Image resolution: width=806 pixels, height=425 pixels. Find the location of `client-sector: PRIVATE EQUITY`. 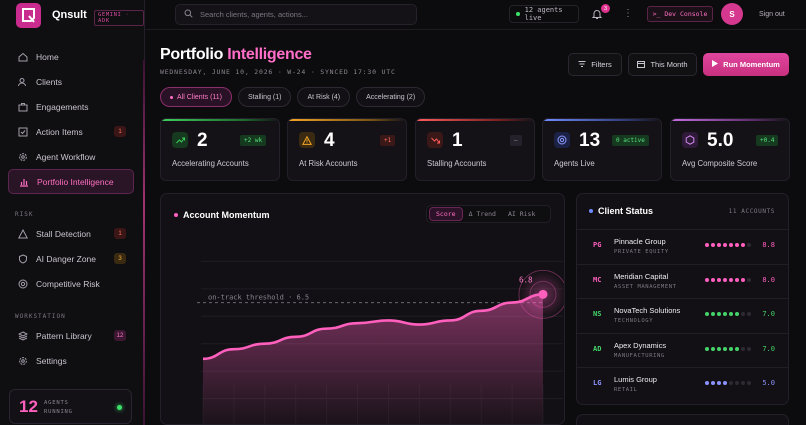

client-sector: PRIVATE EQUITY is located at coordinates (641, 252).